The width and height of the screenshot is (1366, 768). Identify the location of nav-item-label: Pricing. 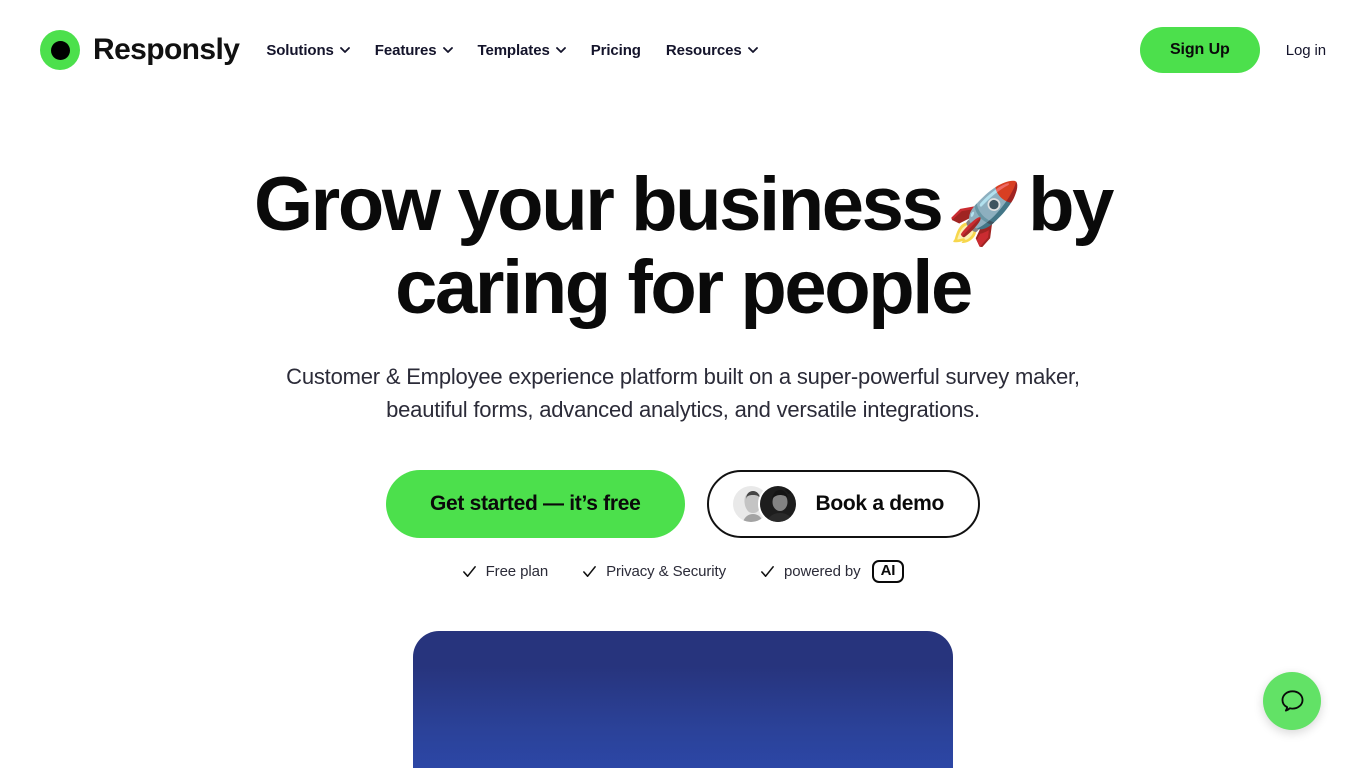
(615, 50).